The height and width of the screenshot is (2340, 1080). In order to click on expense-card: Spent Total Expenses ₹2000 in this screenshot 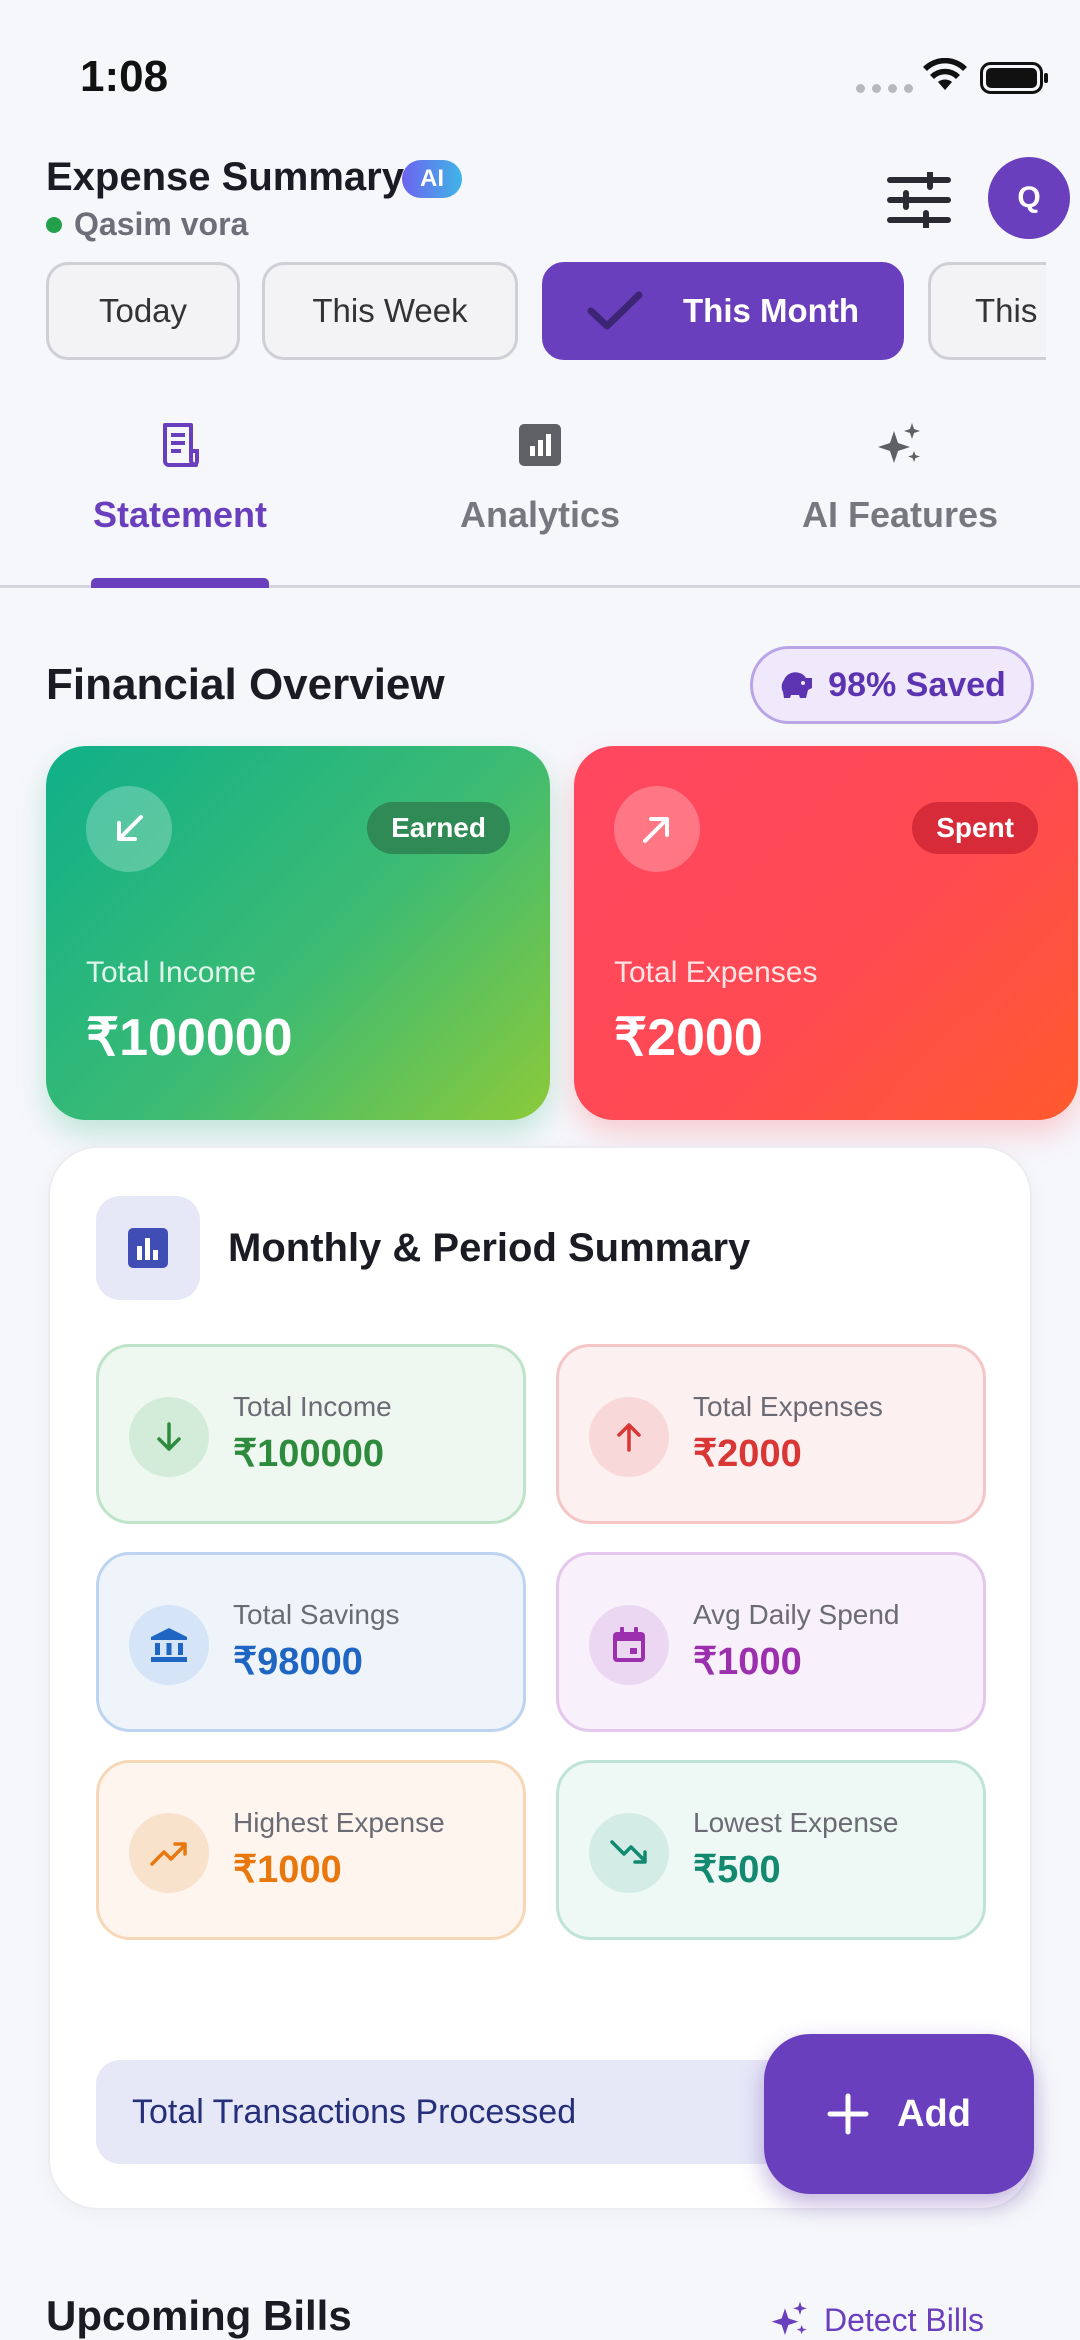, I will do `click(826, 933)`.